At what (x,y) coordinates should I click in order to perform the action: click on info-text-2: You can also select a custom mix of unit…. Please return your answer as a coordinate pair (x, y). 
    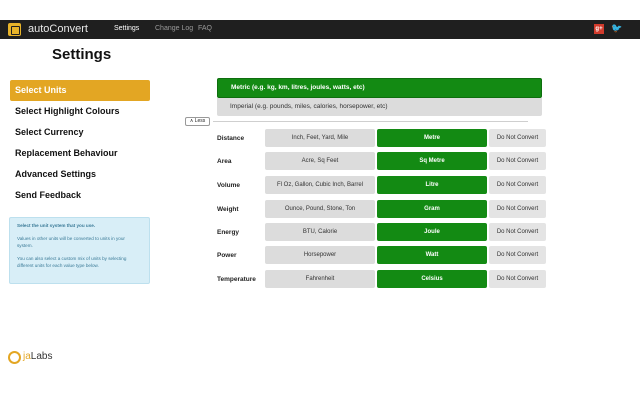
    Looking at the image, I should click on (72, 262).